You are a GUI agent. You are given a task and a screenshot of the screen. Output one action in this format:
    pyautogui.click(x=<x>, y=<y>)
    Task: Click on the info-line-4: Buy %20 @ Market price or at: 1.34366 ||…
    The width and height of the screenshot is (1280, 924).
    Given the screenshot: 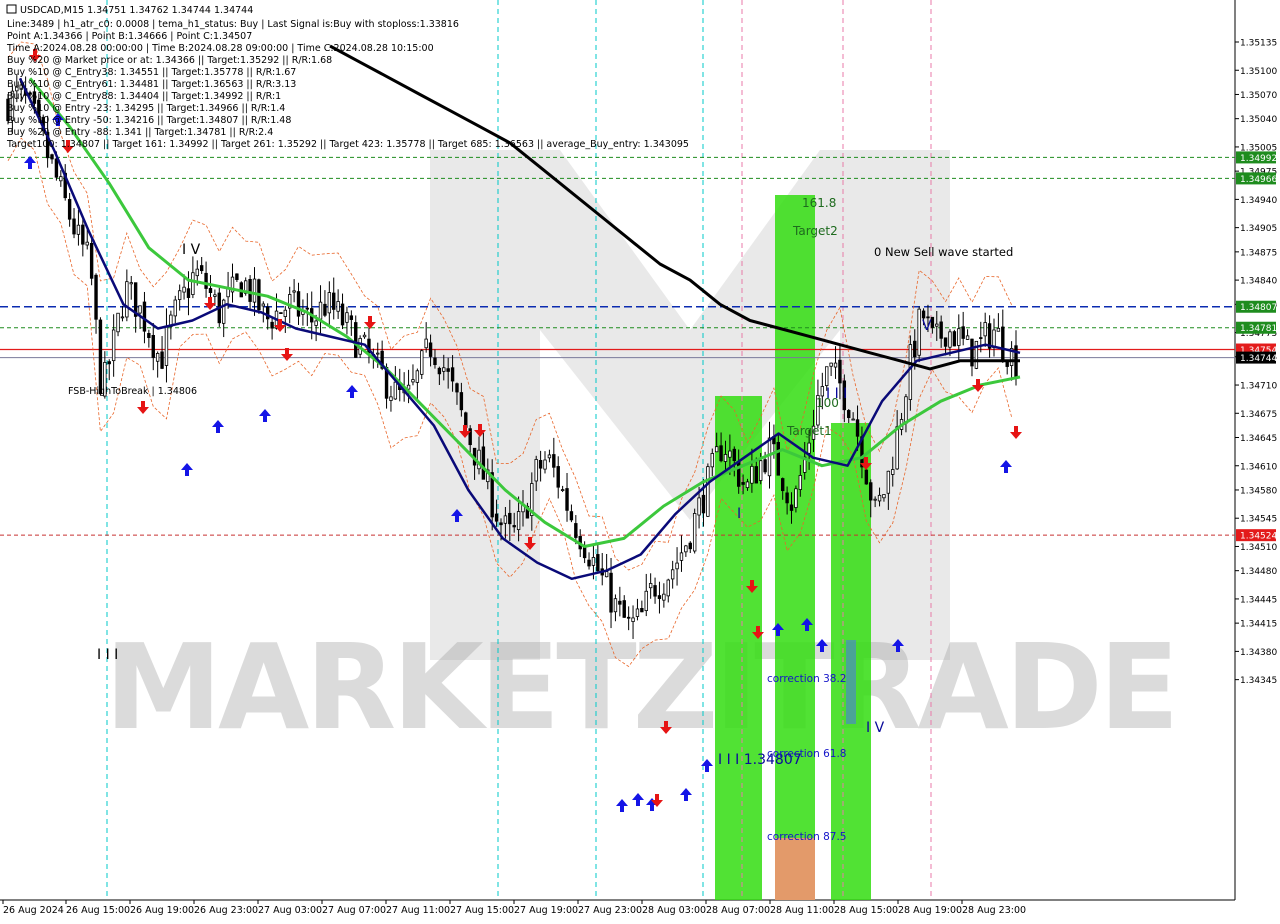 What is the action you would take?
    pyautogui.click(x=169, y=60)
    